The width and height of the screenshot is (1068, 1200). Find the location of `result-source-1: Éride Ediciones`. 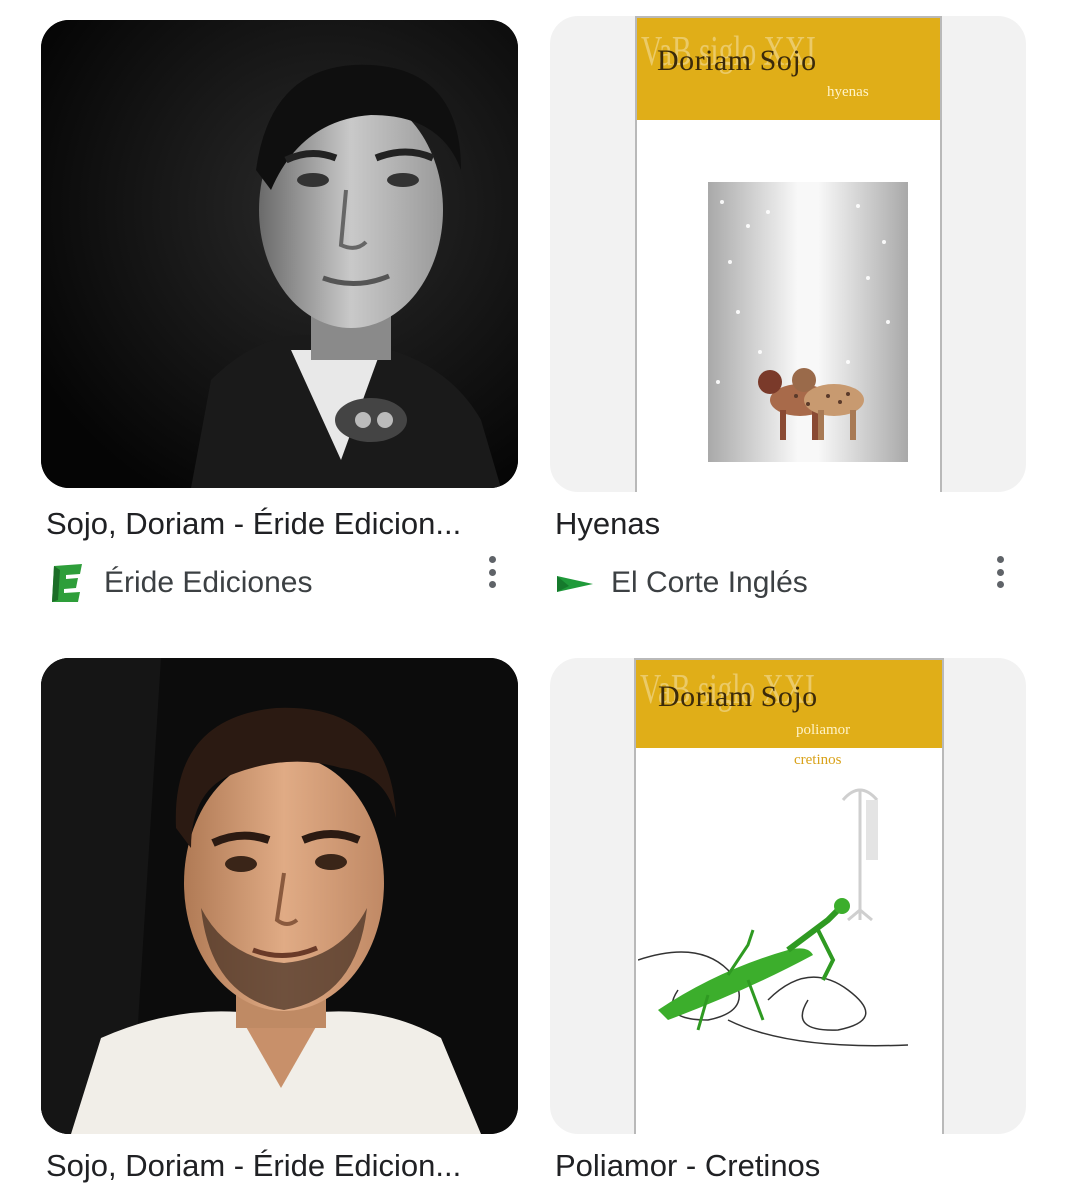

result-source-1: Éride Ediciones is located at coordinates (180, 583).